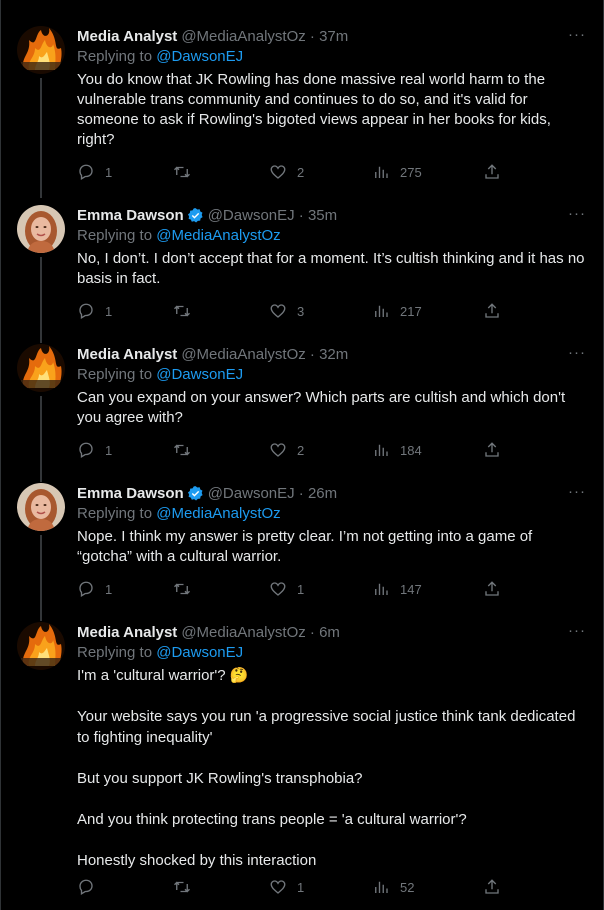 The image size is (604, 910). Describe the element at coordinates (260, 632) in the screenshot. I see `author-handle-time: @MediaAnalystOz · 6m` at that location.